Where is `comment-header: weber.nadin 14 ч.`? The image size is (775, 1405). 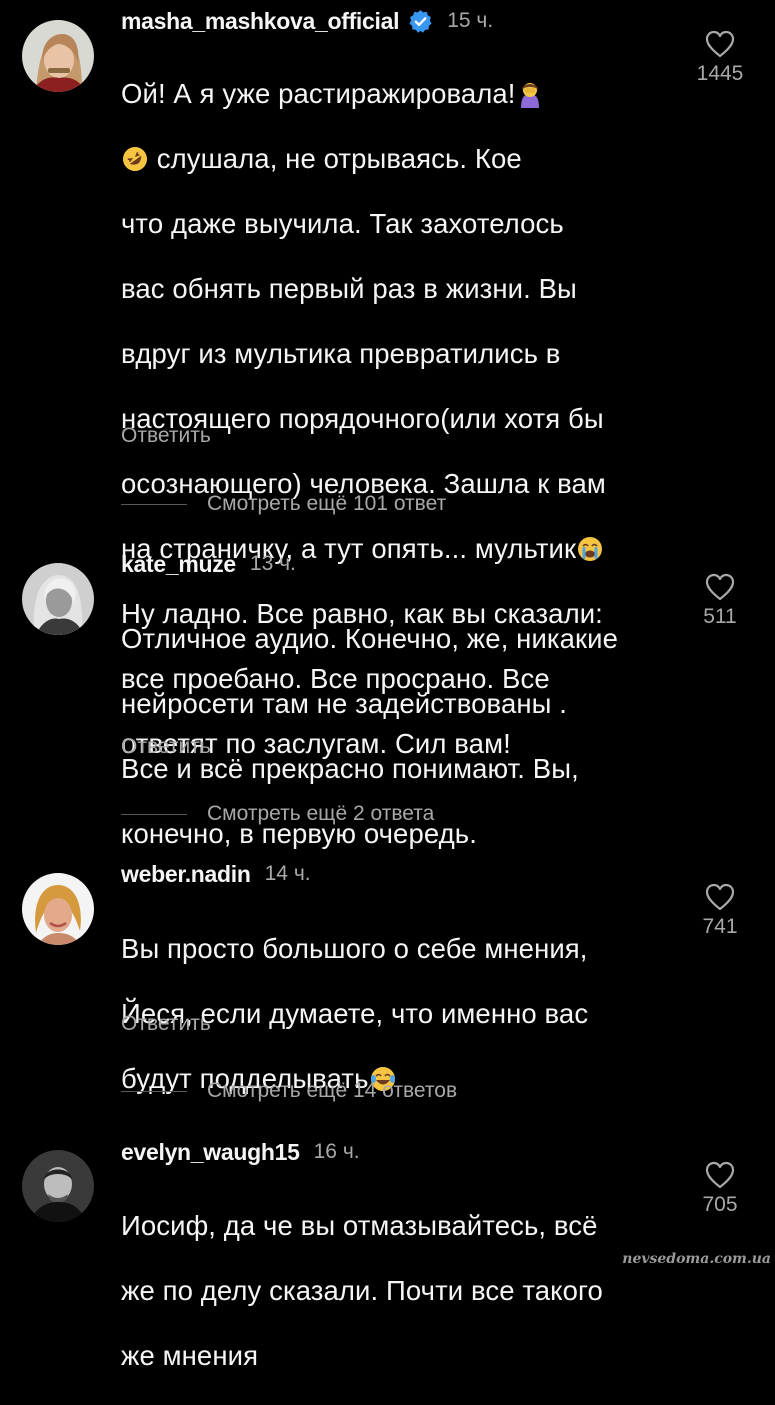 comment-header: weber.nadin 14 ч. is located at coordinates (216, 874).